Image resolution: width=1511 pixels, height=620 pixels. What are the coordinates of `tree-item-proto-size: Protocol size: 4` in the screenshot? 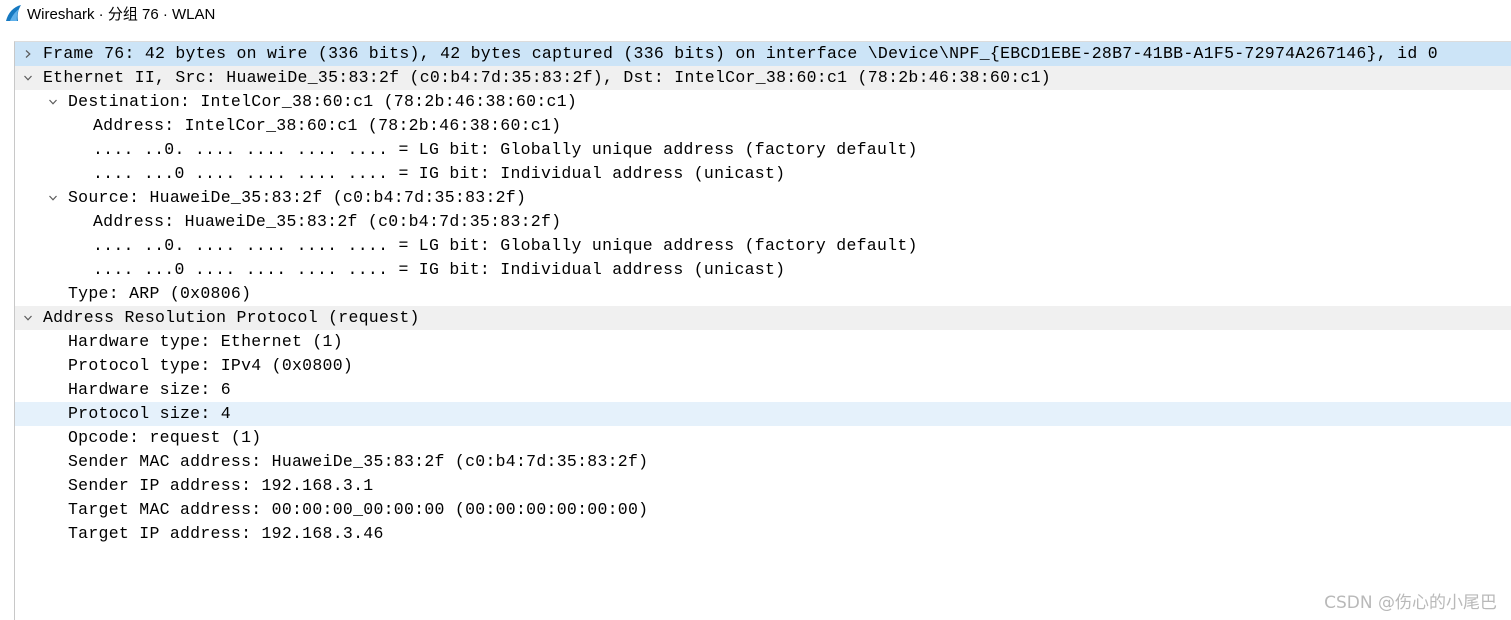 It's located at (763, 414).